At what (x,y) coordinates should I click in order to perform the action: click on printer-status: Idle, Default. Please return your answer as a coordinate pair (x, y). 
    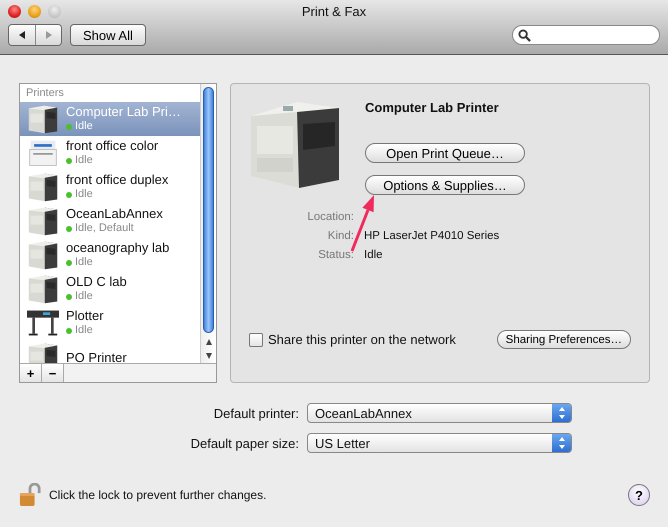
    Looking at the image, I should click on (104, 228).